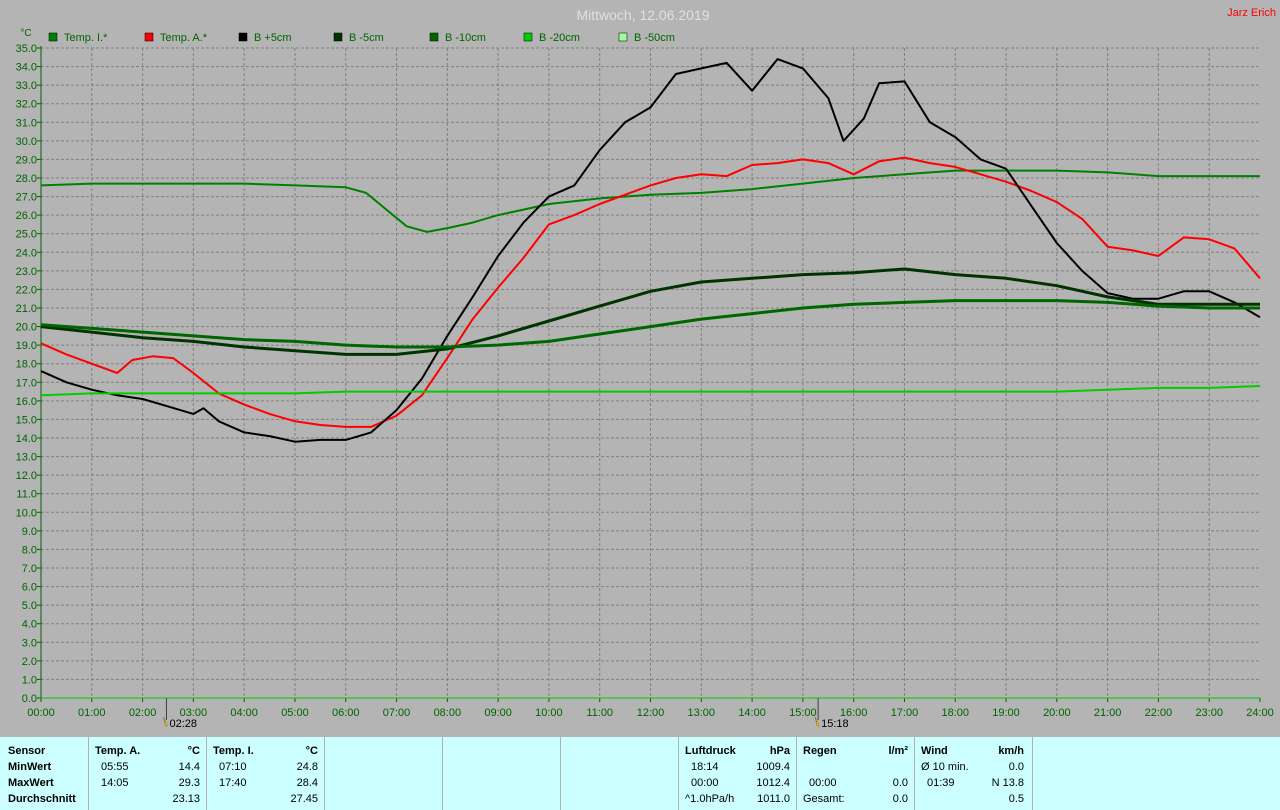  What do you see at coordinates (311, 751) in the screenshot?
I see `temp-i-unit: °C` at bounding box center [311, 751].